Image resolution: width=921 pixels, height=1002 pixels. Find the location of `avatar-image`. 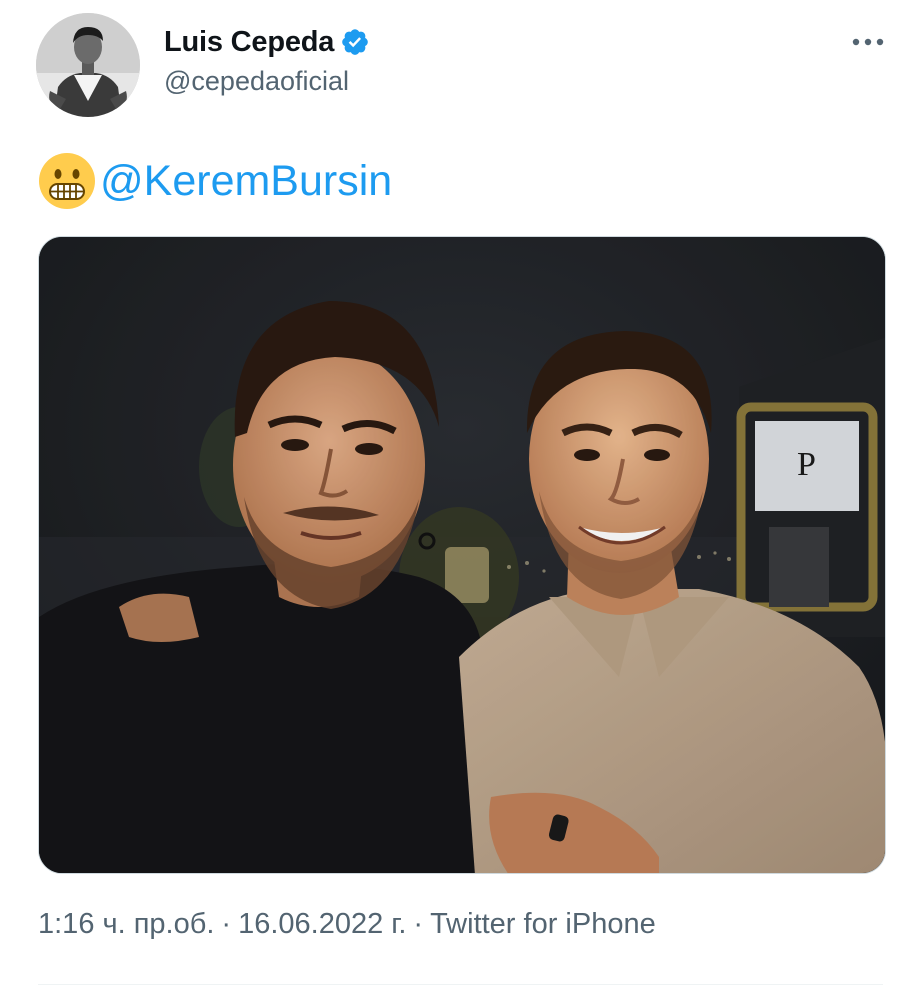

avatar-image is located at coordinates (88, 65).